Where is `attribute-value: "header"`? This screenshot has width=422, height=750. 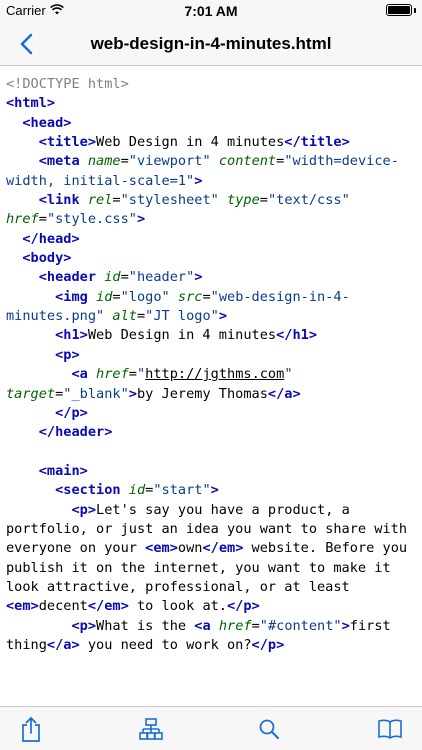 attribute-value: "header" is located at coordinates (161, 277).